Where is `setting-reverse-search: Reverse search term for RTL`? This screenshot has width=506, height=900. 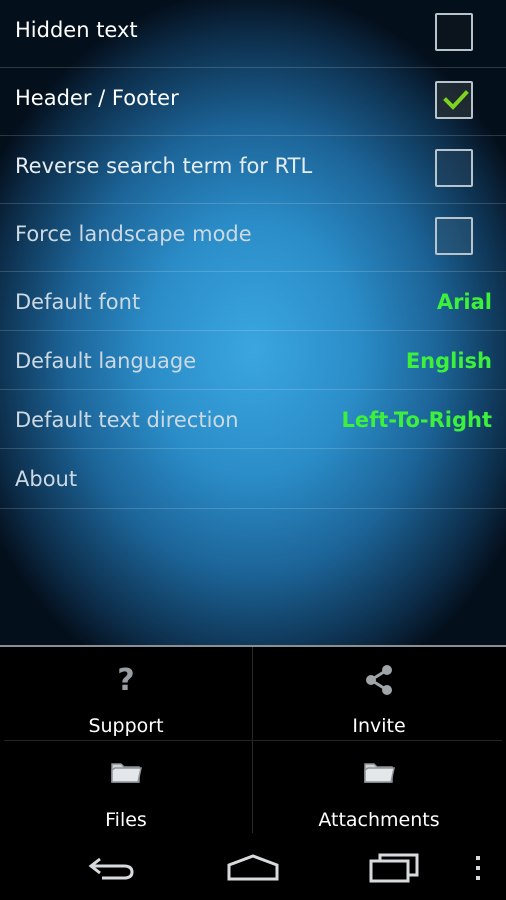
setting-reverse-search: Reverse search term for RTL is located at coordinates (253, 170).